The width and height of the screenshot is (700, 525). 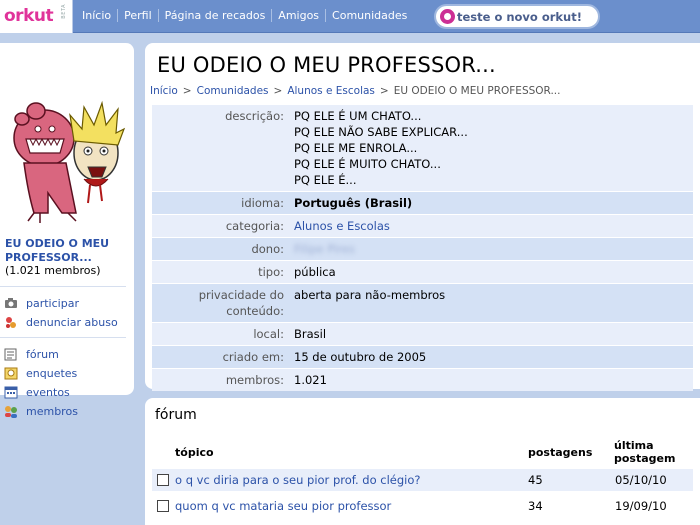 What do you see at coordinates (422, 203) in the screenshot?
I see `info-row-language: idioma: Português (Brasil)` at bounding box center [422, 203].